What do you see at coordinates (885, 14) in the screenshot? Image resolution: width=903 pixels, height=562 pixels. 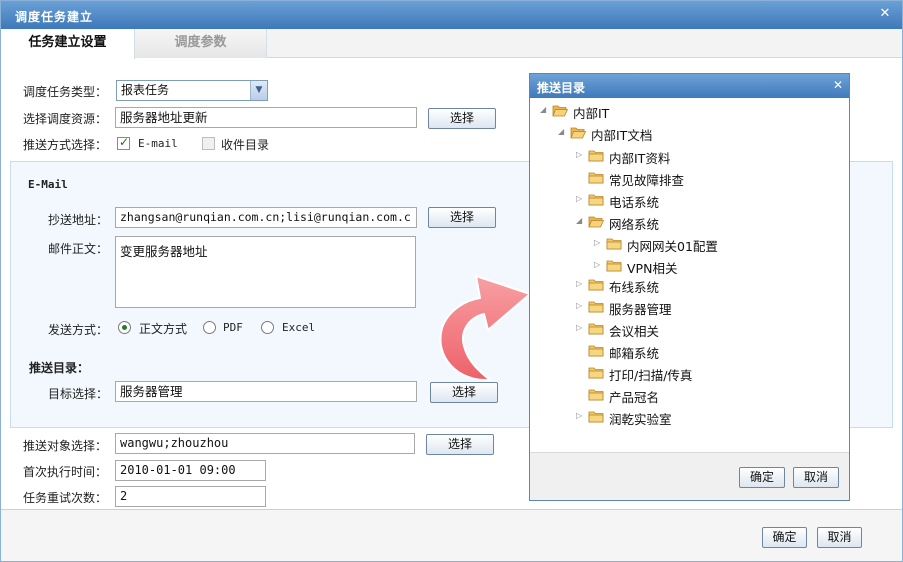 I see `close-icon: ✕` at bounding box center [885, 14].